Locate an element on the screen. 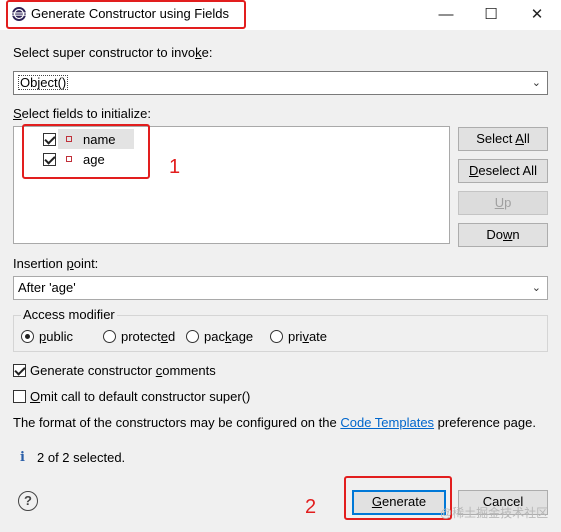 The height and width of the screenshot is (532, 561). radio-package: package is located at coordinates (219, 336).